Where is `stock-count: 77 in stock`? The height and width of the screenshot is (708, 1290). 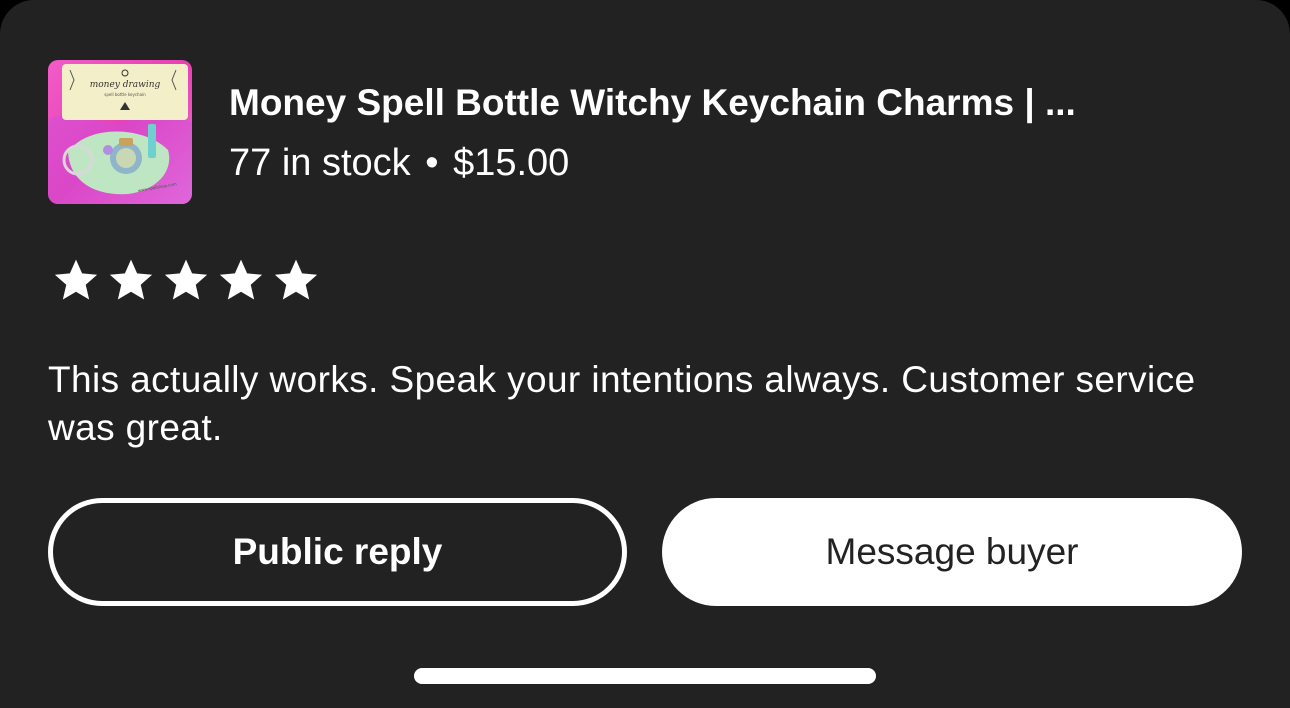
stock-count: 77 in stock is located at coordinates (320, 163).